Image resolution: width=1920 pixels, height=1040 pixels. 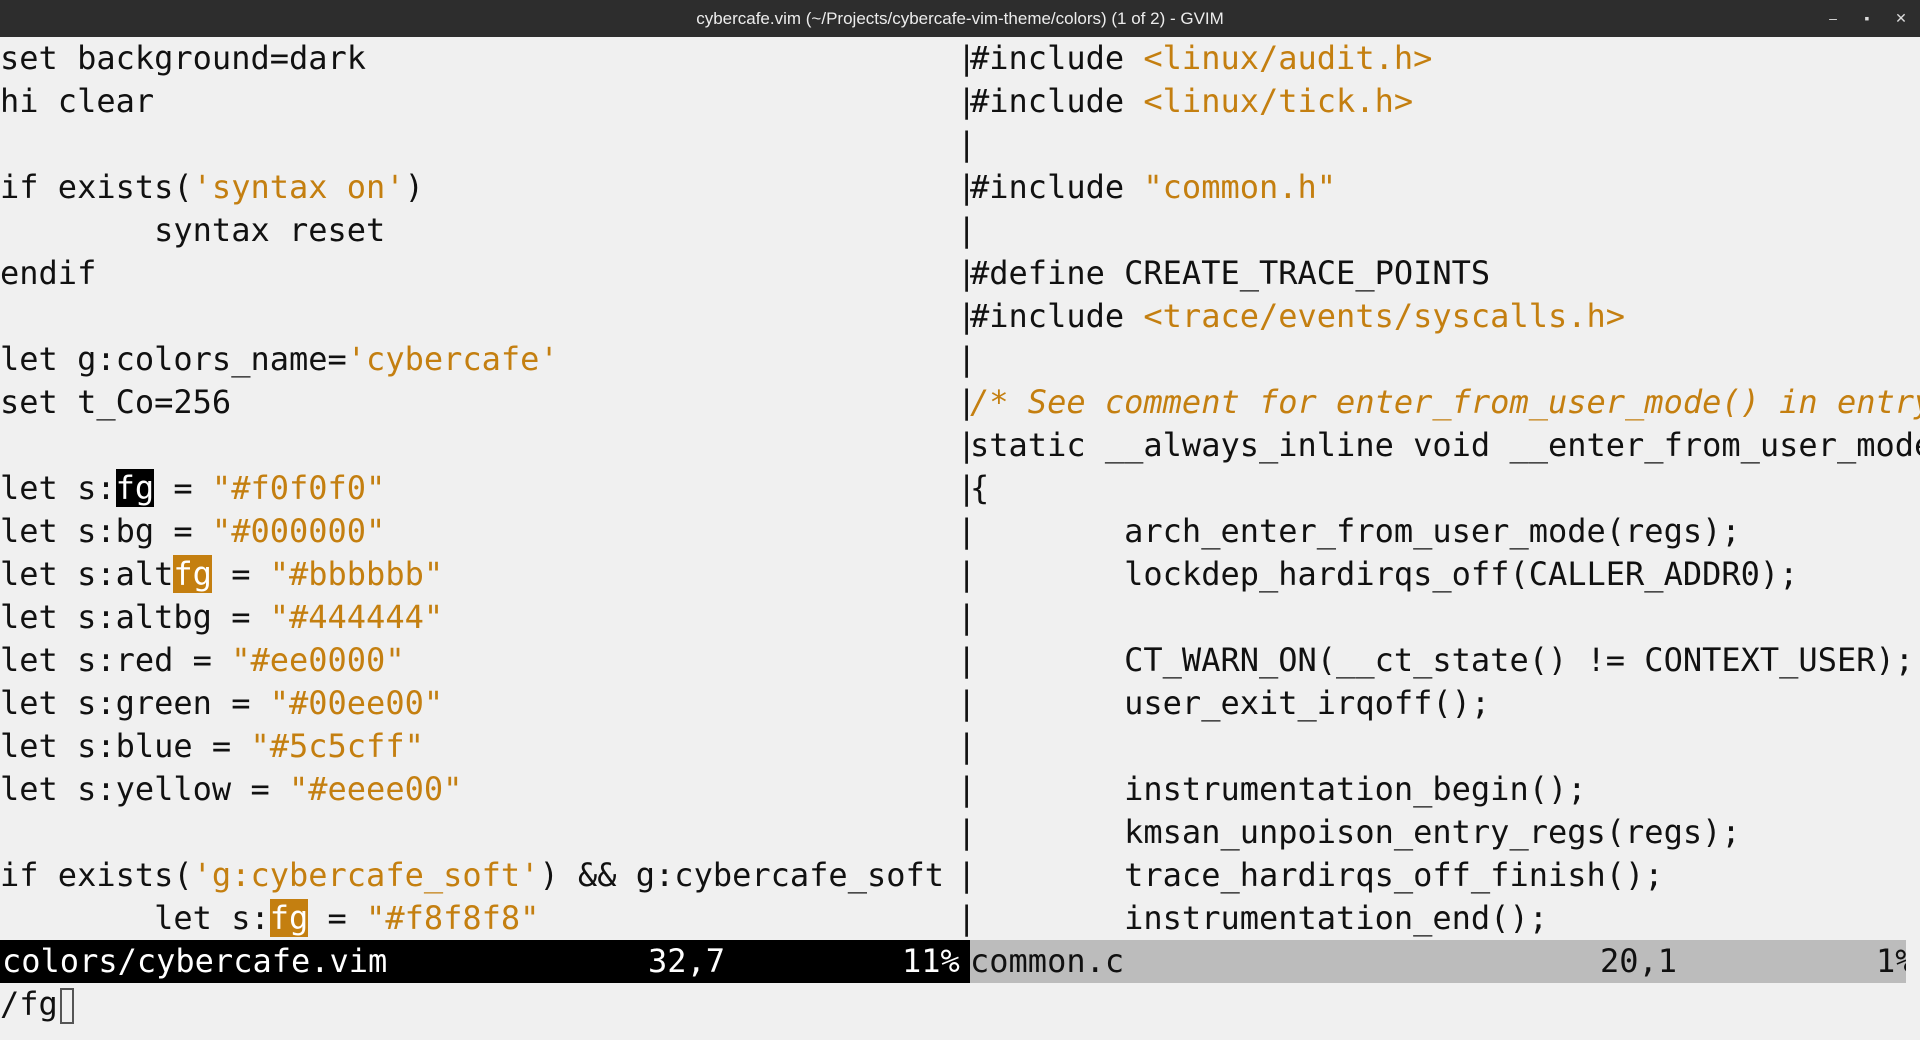 I want to click on code-text: set background=dark, so click(x=183, y=58).